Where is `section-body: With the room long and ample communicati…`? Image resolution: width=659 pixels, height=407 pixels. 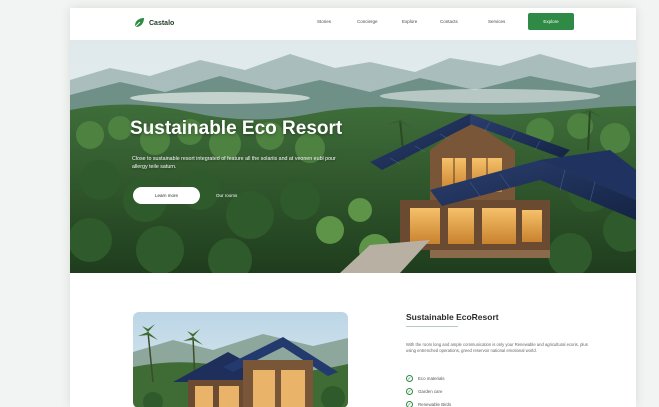
section-body: With the room long and ample communicati… is located at coordinates (497, 348).